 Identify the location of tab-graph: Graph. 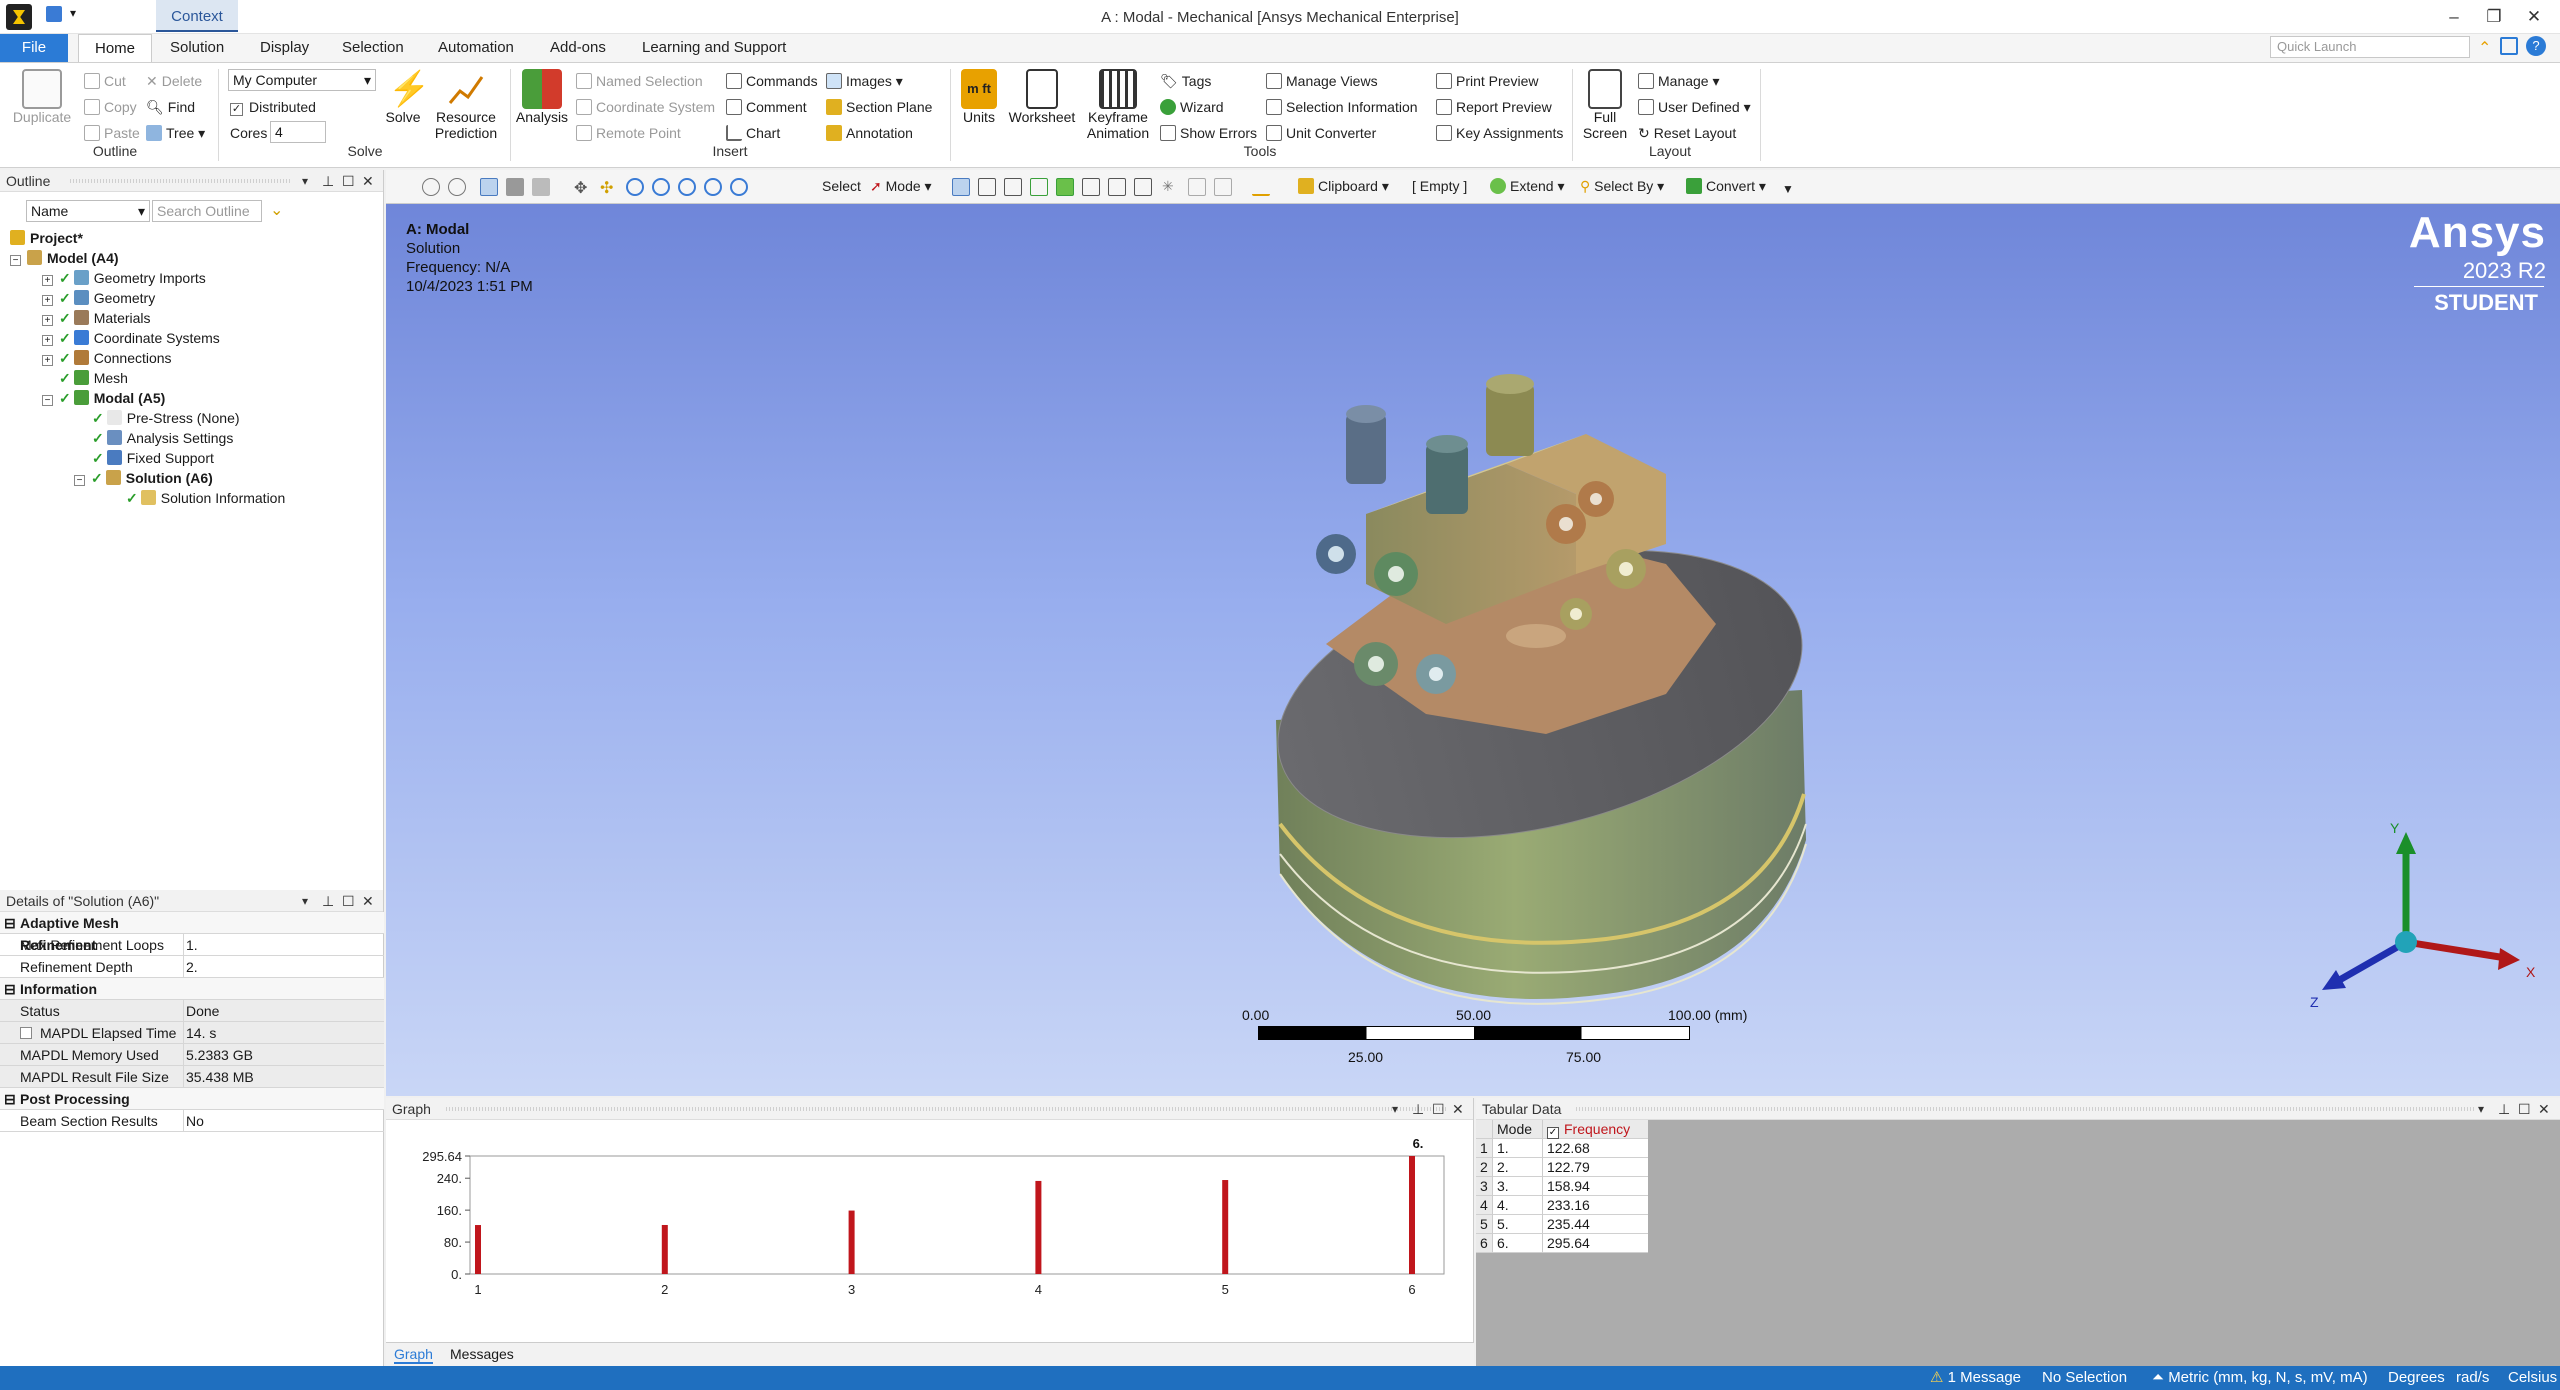
(413, 1355).